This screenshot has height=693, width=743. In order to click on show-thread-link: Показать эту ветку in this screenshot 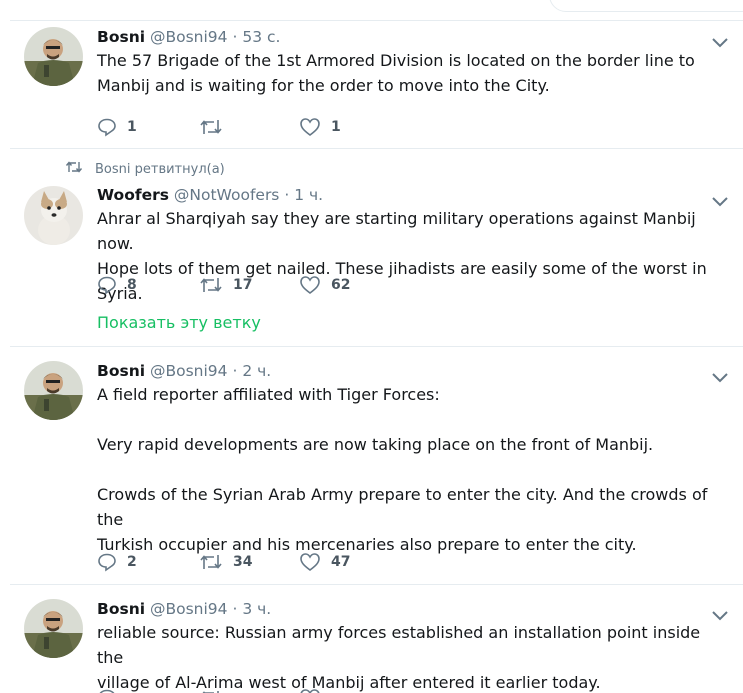, I will do `click(179, 322)`.